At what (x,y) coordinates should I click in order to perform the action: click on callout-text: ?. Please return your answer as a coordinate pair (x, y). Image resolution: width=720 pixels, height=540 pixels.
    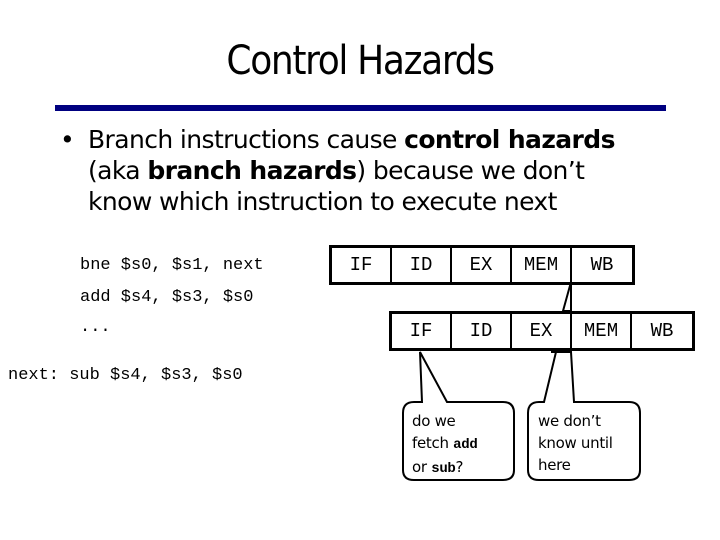
    Looking at the image, I should click on (459, 467).